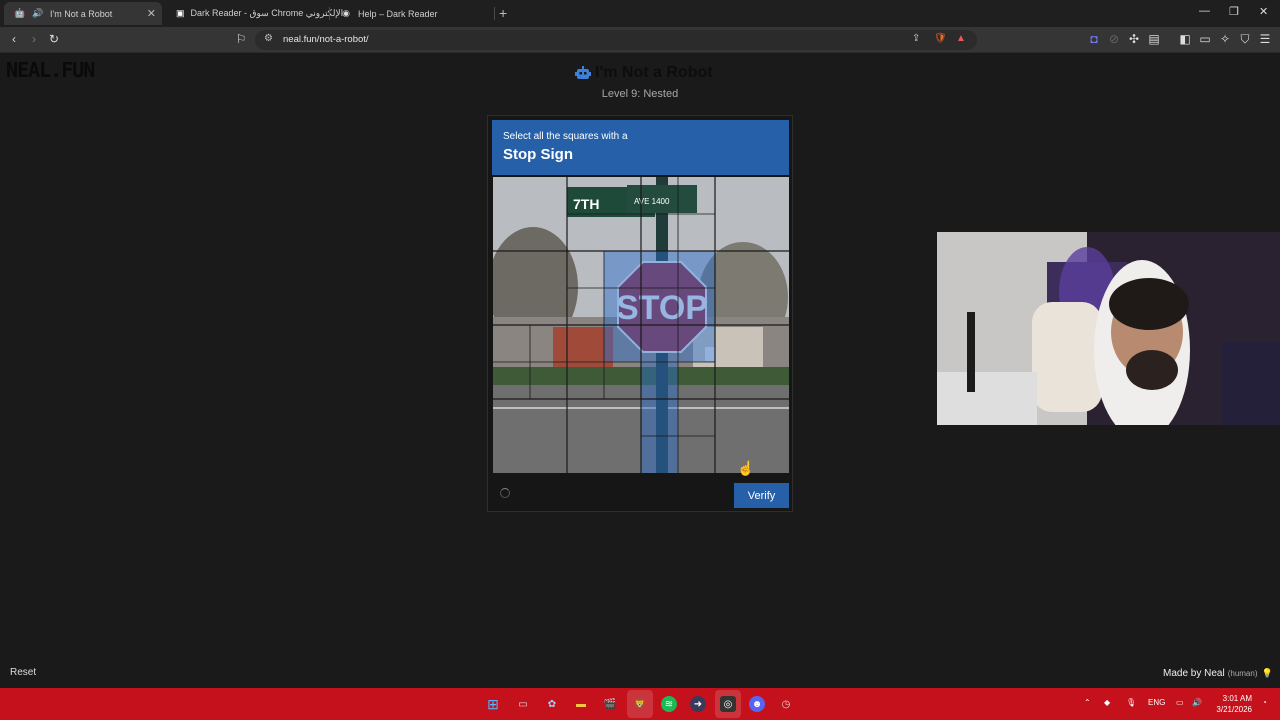 This screenshot has height=720, width=1280. Describe the element at coordinates (746, 468) in the screenshot. I see `hand-cursor-icon: ☝` at that location.